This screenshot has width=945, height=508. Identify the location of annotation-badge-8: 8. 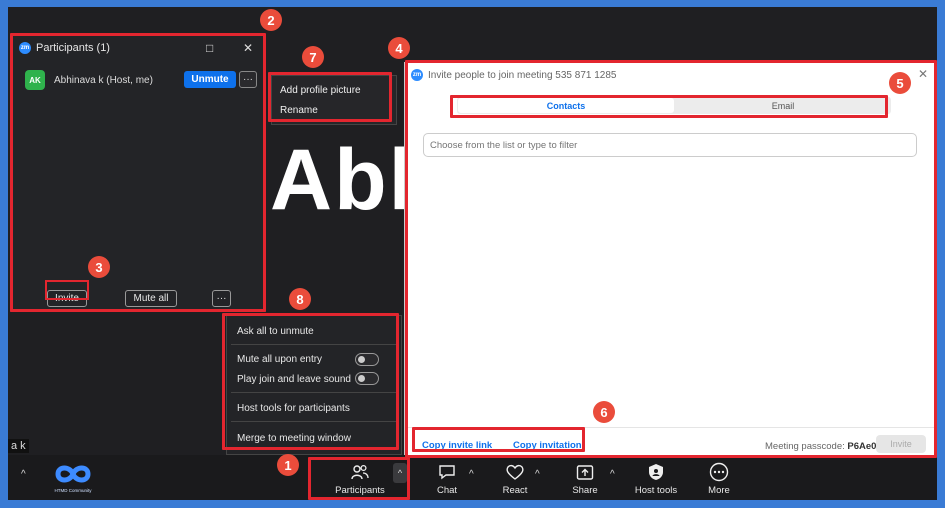
(300, 299).